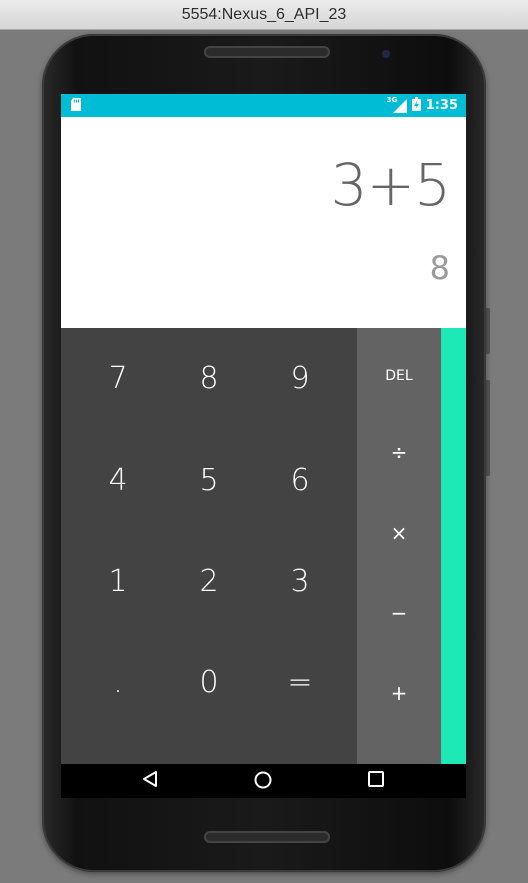 Image resolution: width=528 pixels, height=883 pixels. What do you see at coordinates (209, 682) in the screenshot?
I see `key-0: 0` at bounding box center [209, 682].